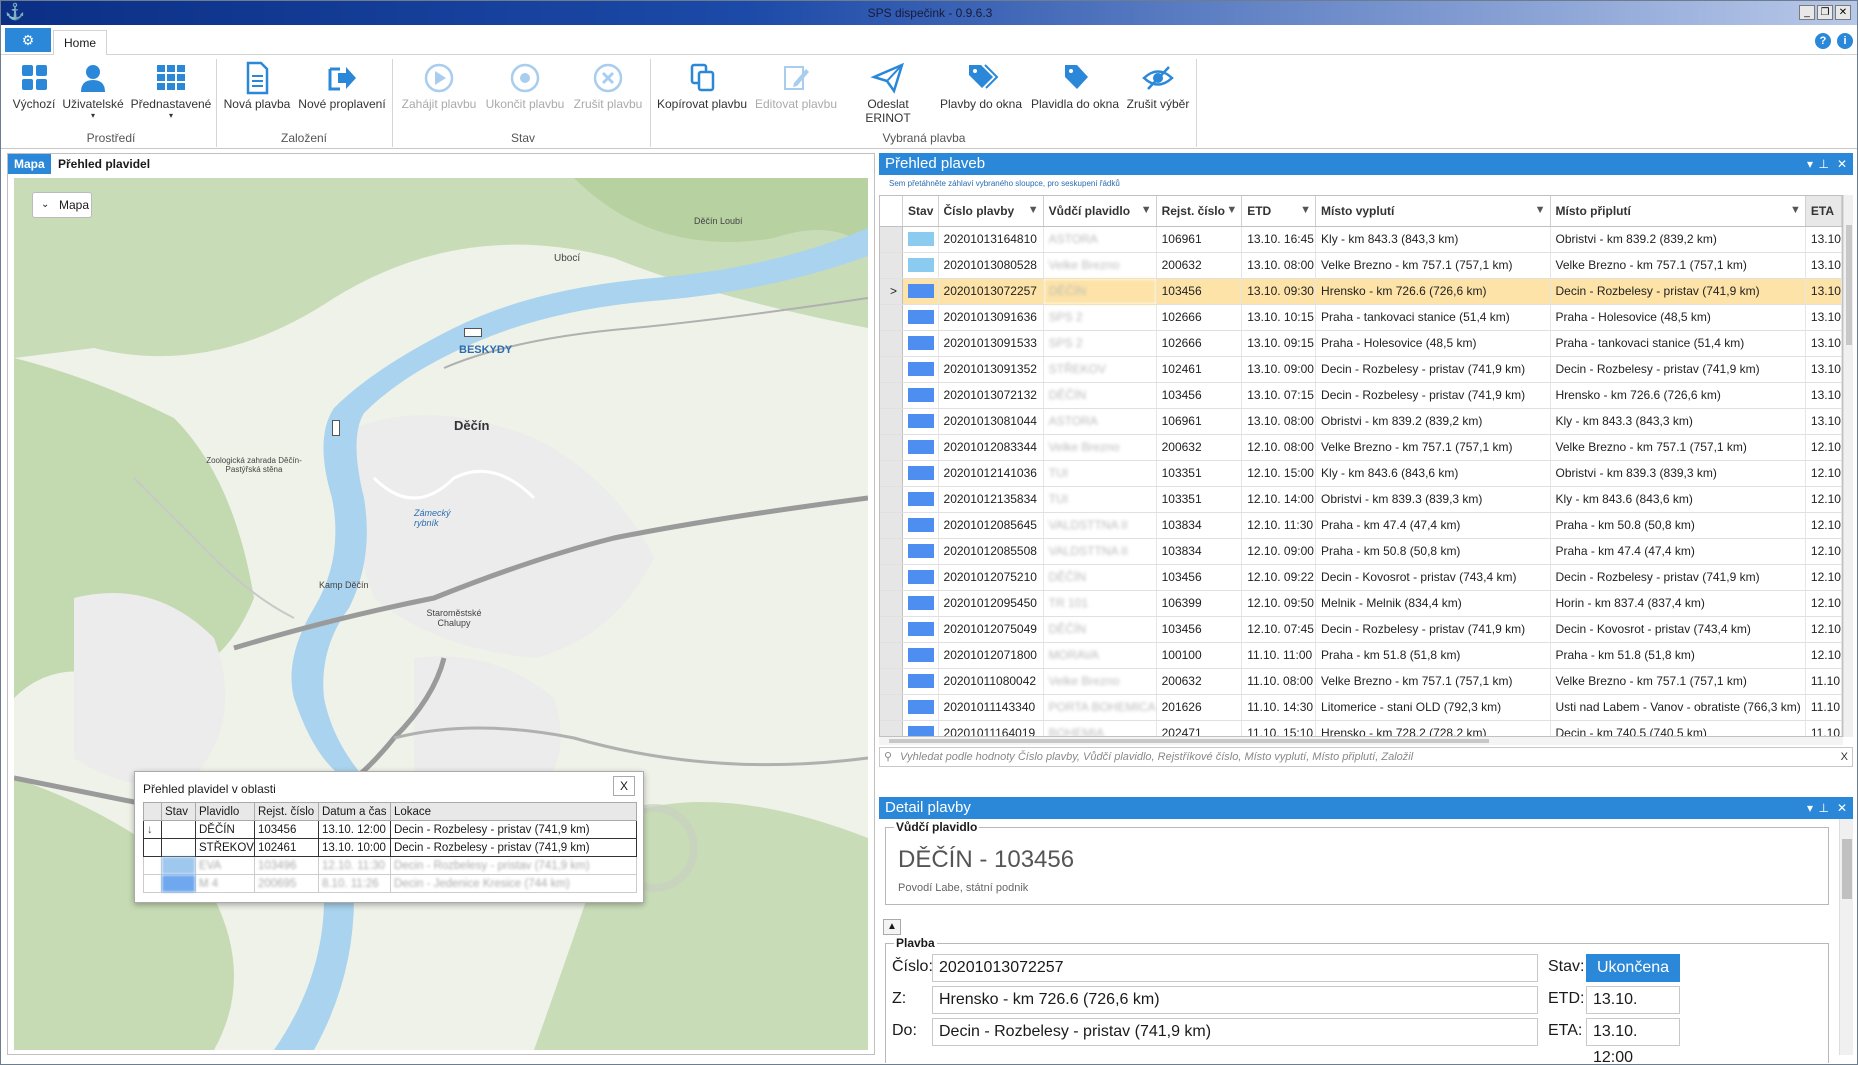 Image resolution: width=1858 pixels, height=1065 pixels. What do you see at coordinates (888, 92) in the screenshot?
I see `odeslat-erinot-button: Odeslat ERINOT` at bounding box center [888, 92].